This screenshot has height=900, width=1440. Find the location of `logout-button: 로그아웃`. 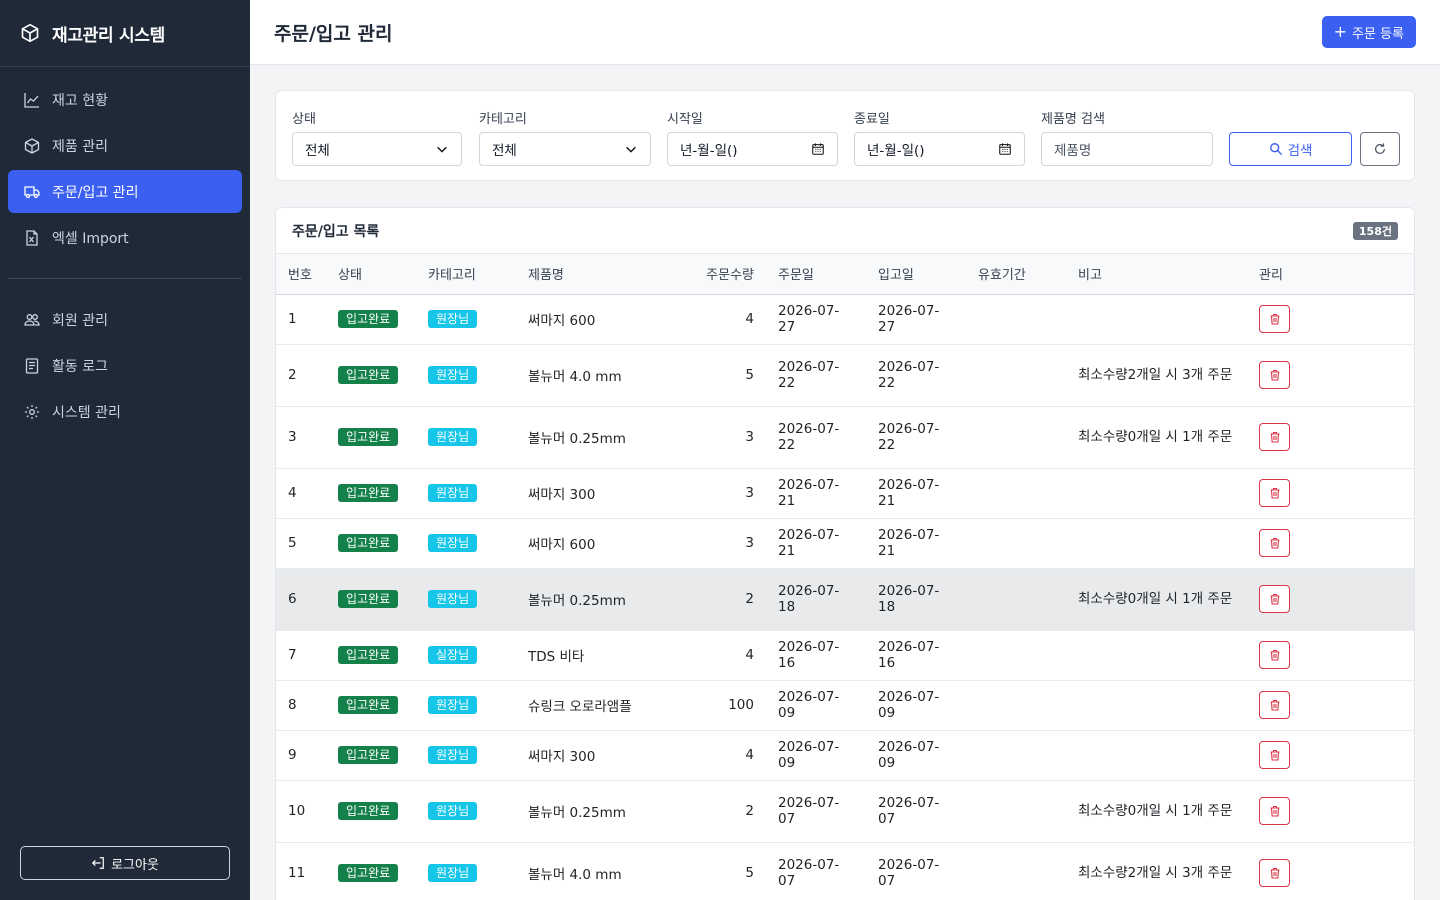

logout-button: 로그아웃 is located at coordinates (125, 863).